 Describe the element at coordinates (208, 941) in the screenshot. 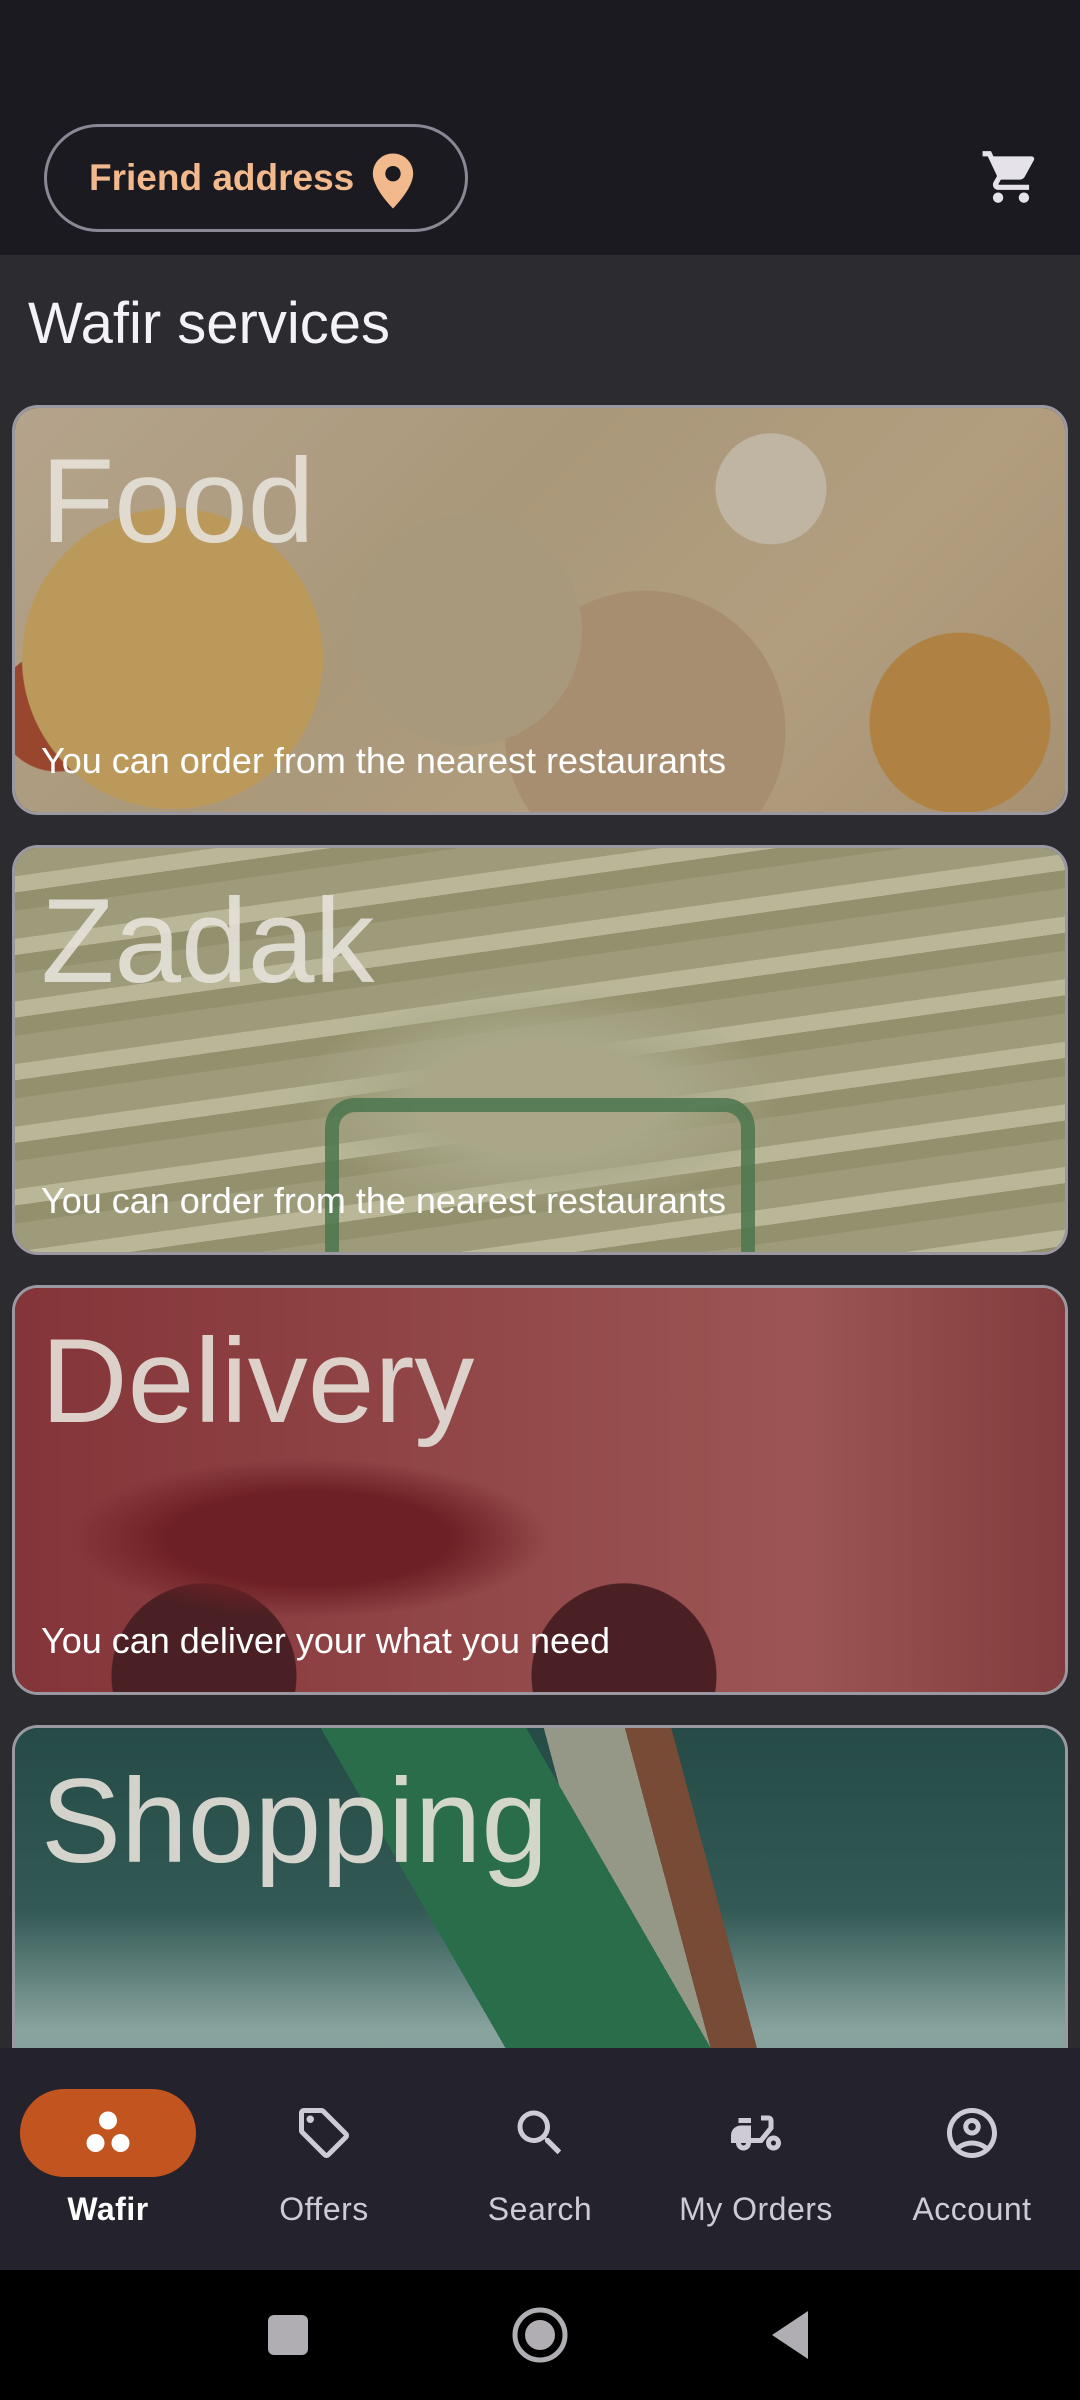

I see `service-name: Zadak` at that location.